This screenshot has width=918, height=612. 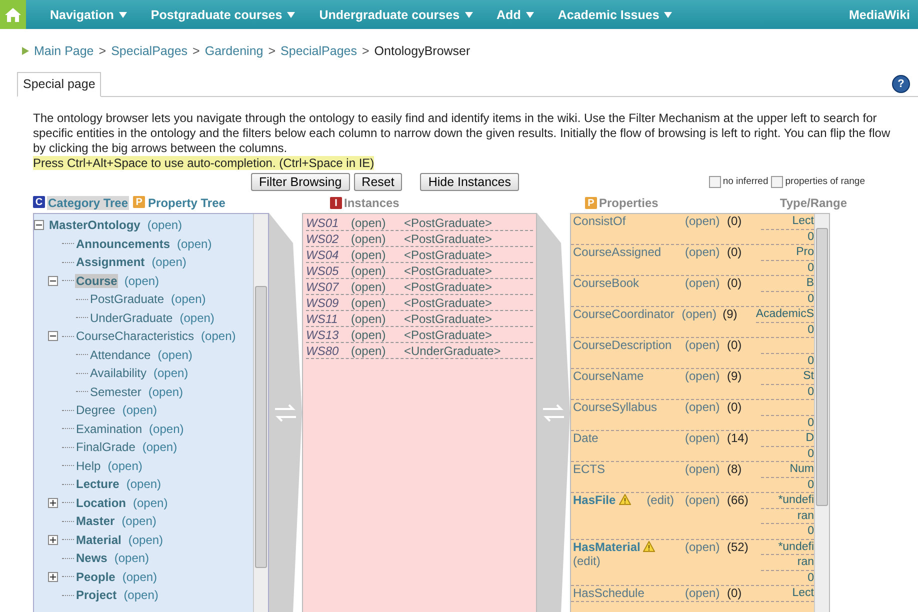 I want to click on property-name: HasMaterial, so click(x=614, y=547).